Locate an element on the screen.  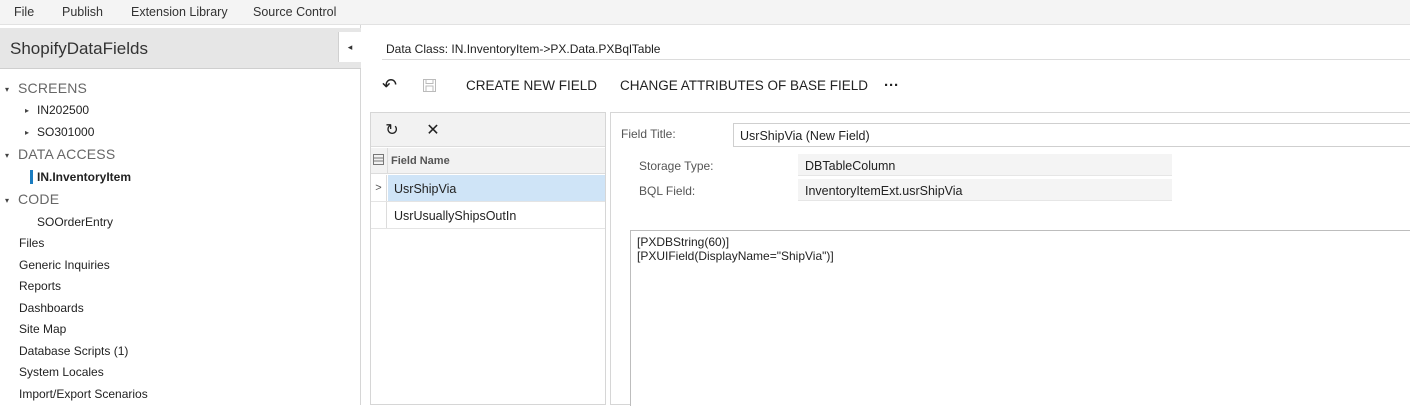
collapse-sidebar-button: ◂ is located at coordinates (349, 47).